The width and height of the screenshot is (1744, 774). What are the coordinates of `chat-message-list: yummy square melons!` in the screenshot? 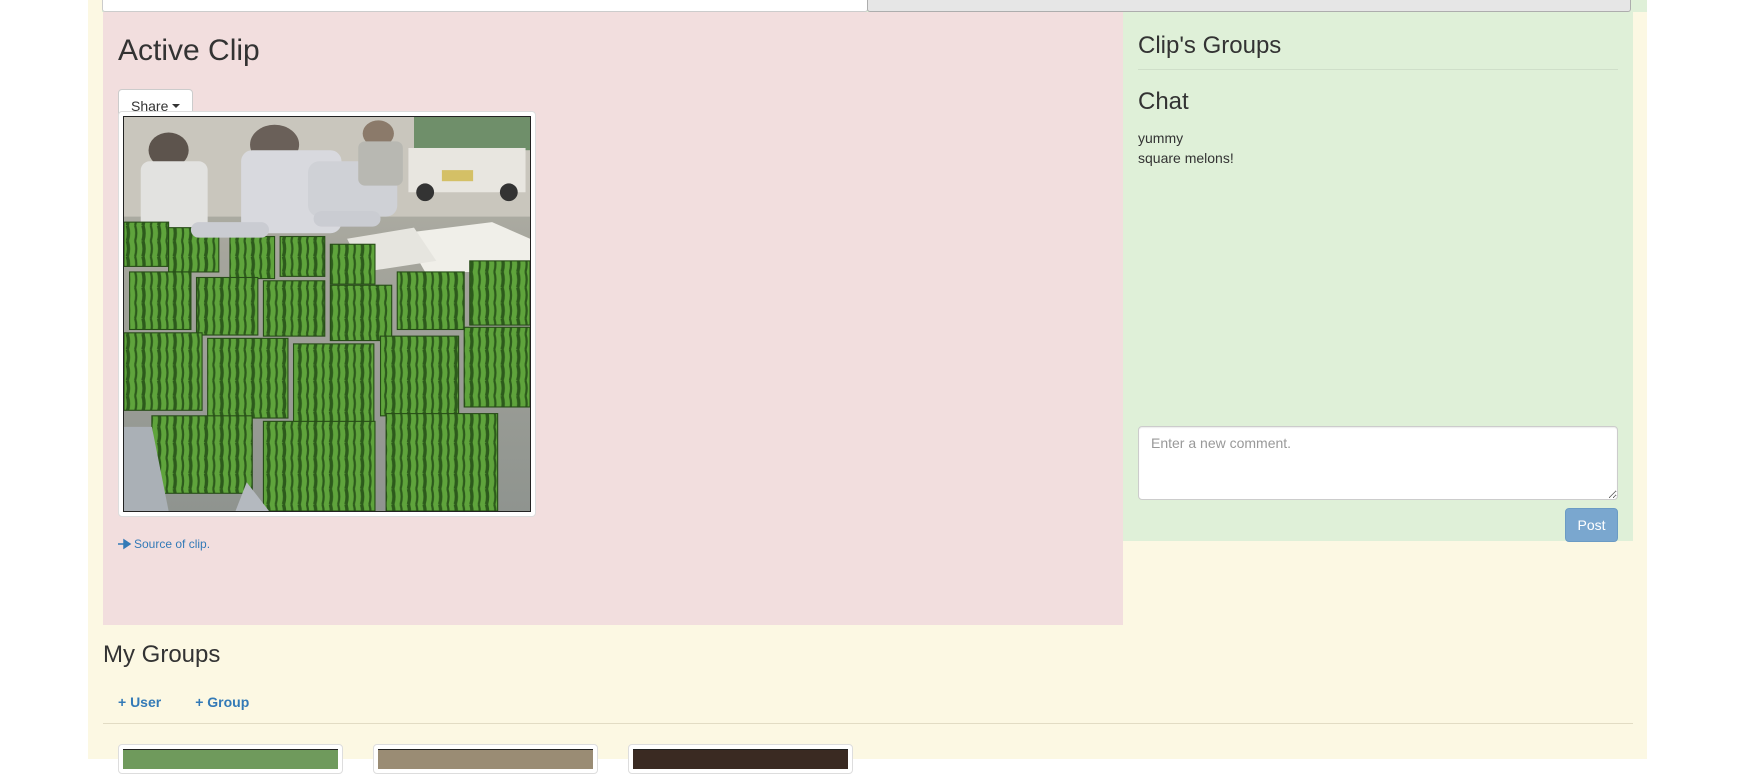 It's located at (1186, 148).